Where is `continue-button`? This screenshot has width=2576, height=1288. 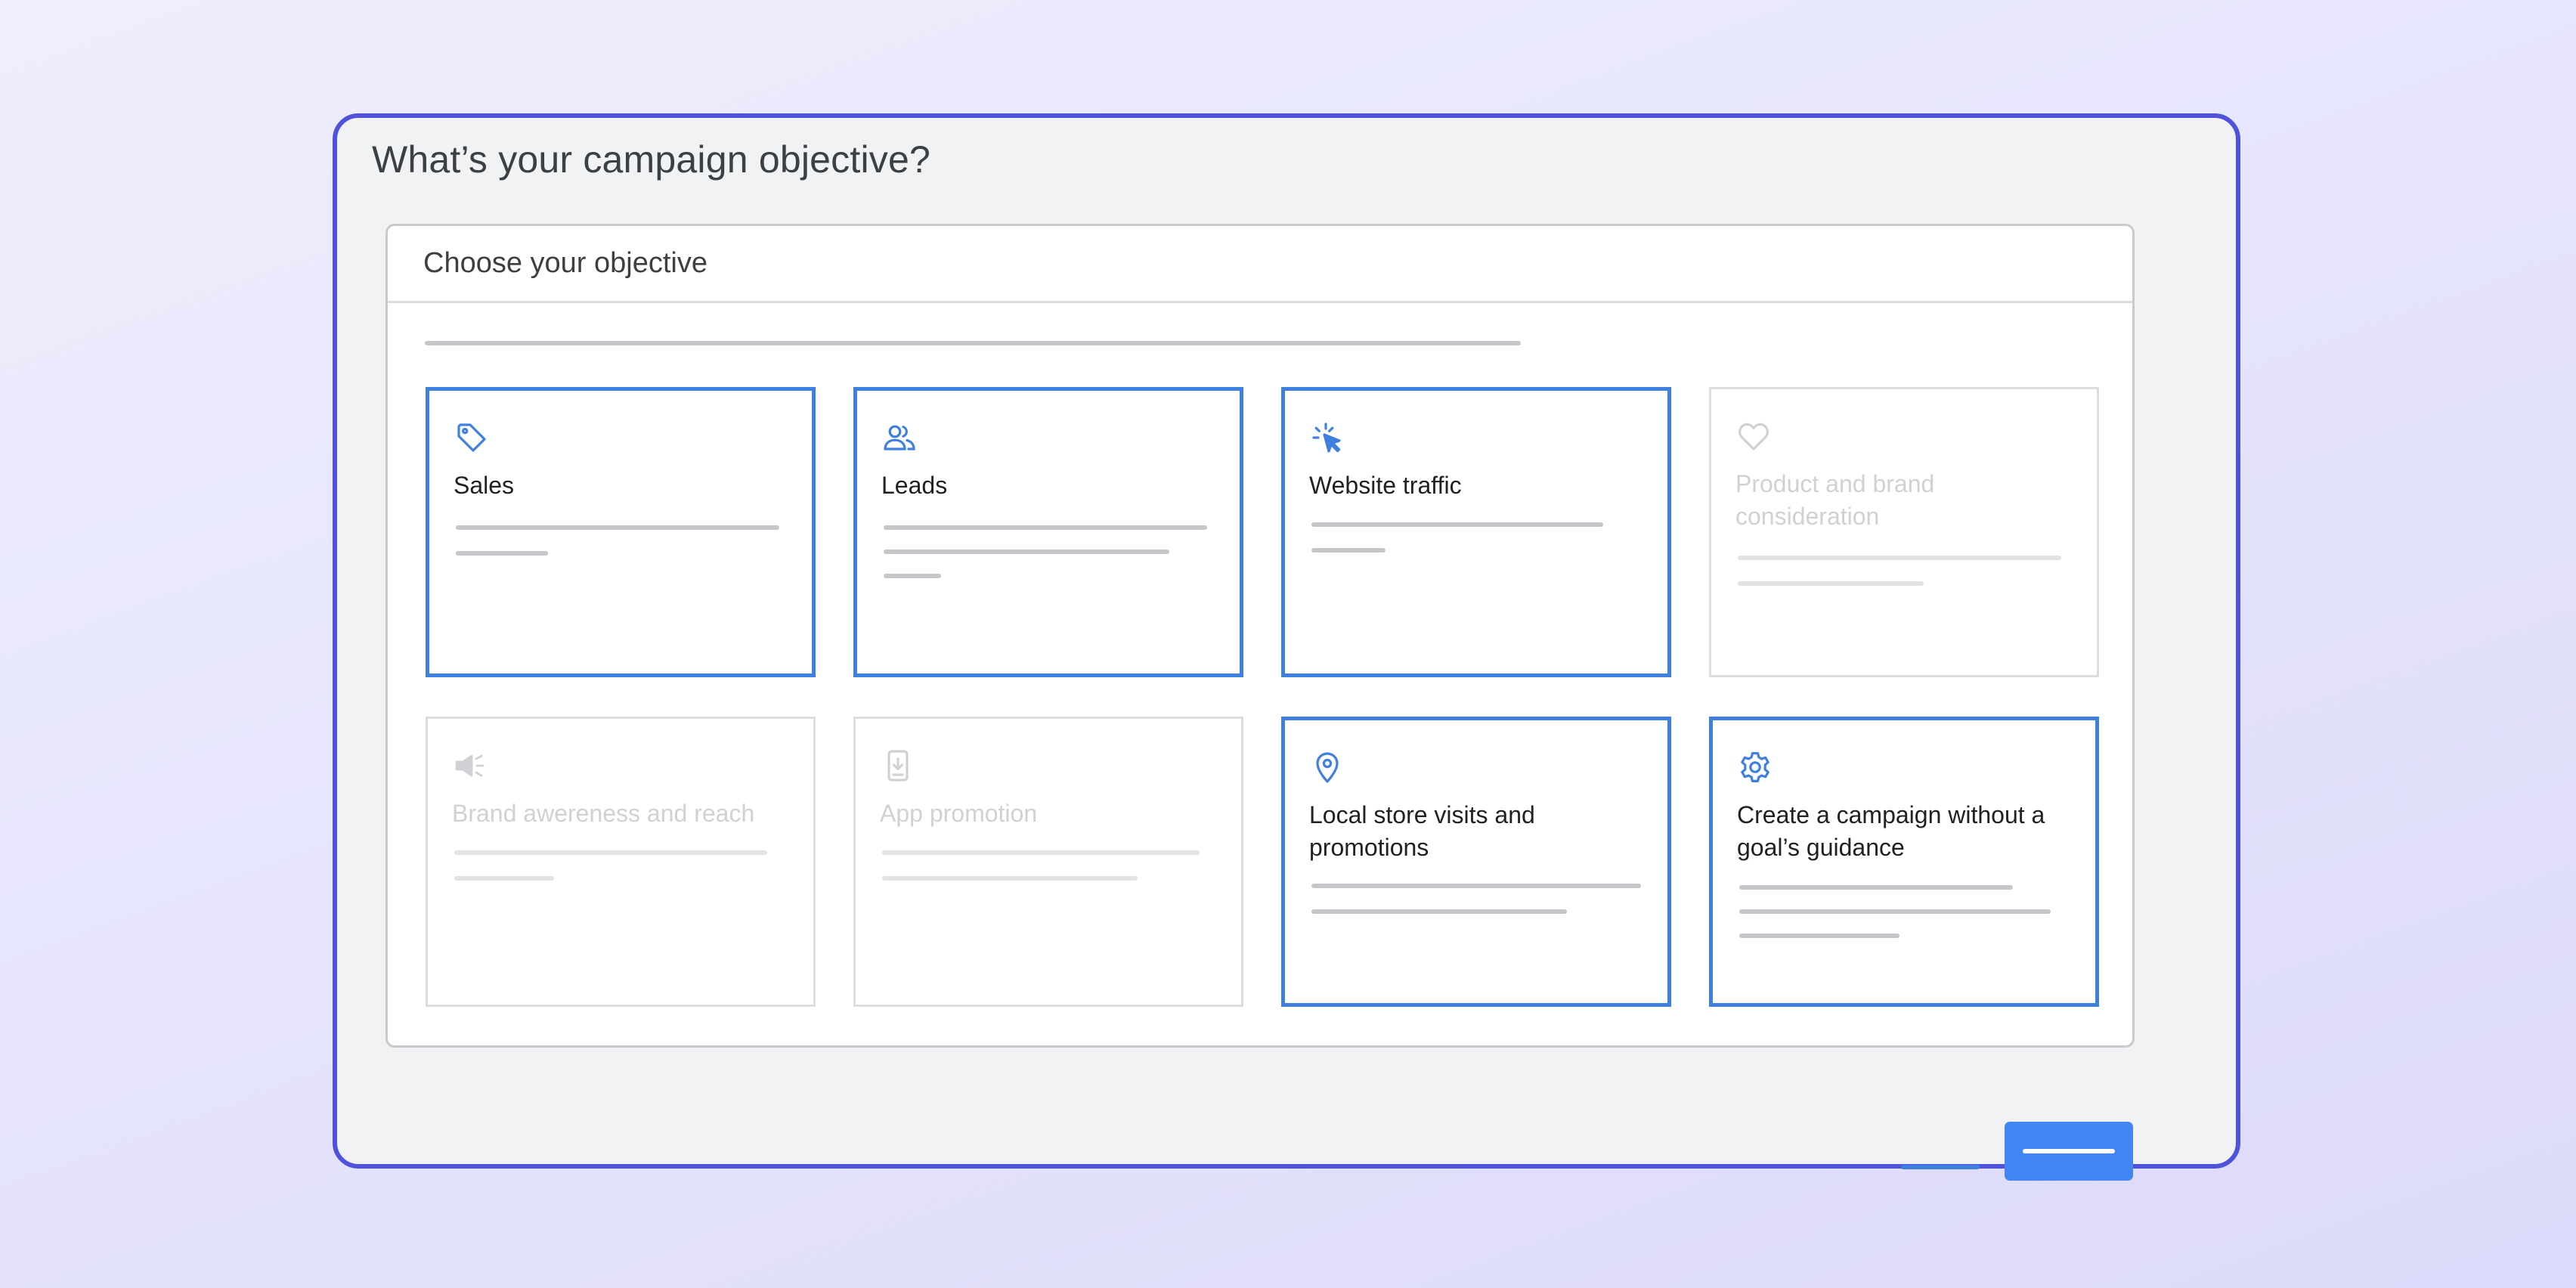 continue-button is located at coordinates (2069, 1151).